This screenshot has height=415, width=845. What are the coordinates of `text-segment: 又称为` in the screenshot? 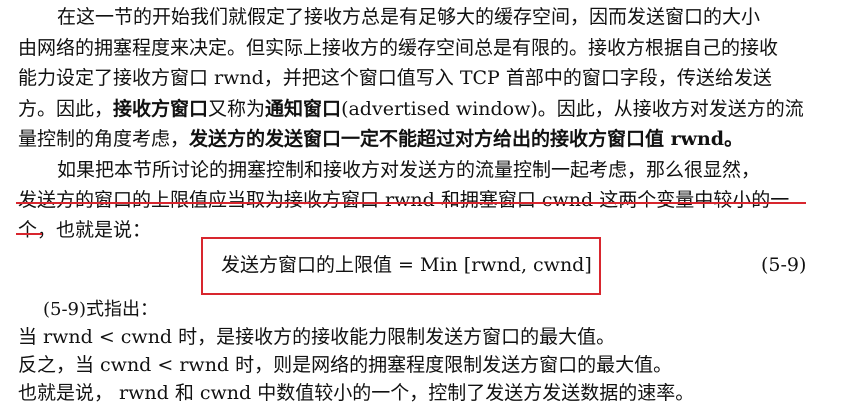 It's located at (237, 109).